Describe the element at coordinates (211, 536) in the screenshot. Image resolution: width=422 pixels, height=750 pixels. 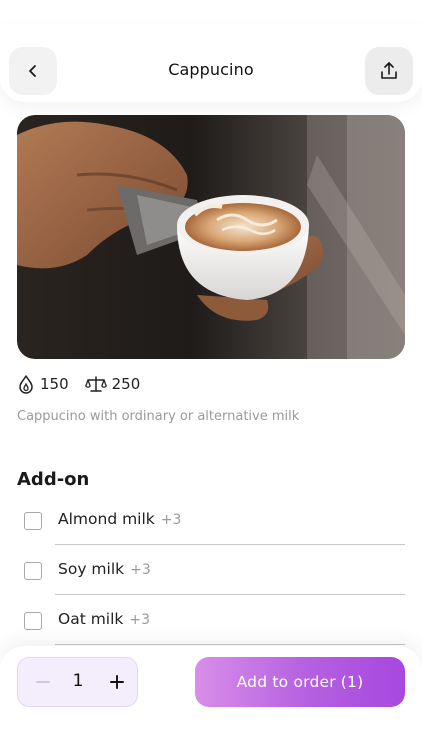
I see `addon-item: Almond milk +3` at that location.